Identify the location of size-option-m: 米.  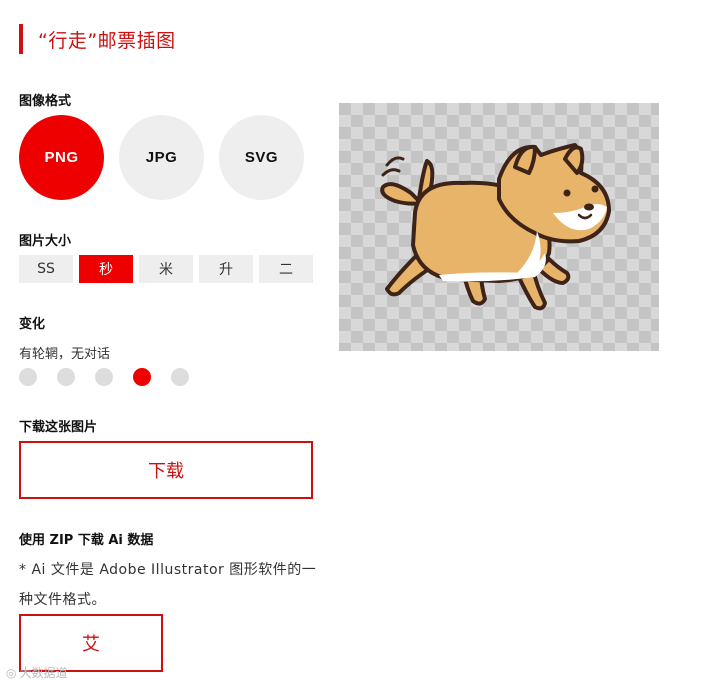
(166, 269).